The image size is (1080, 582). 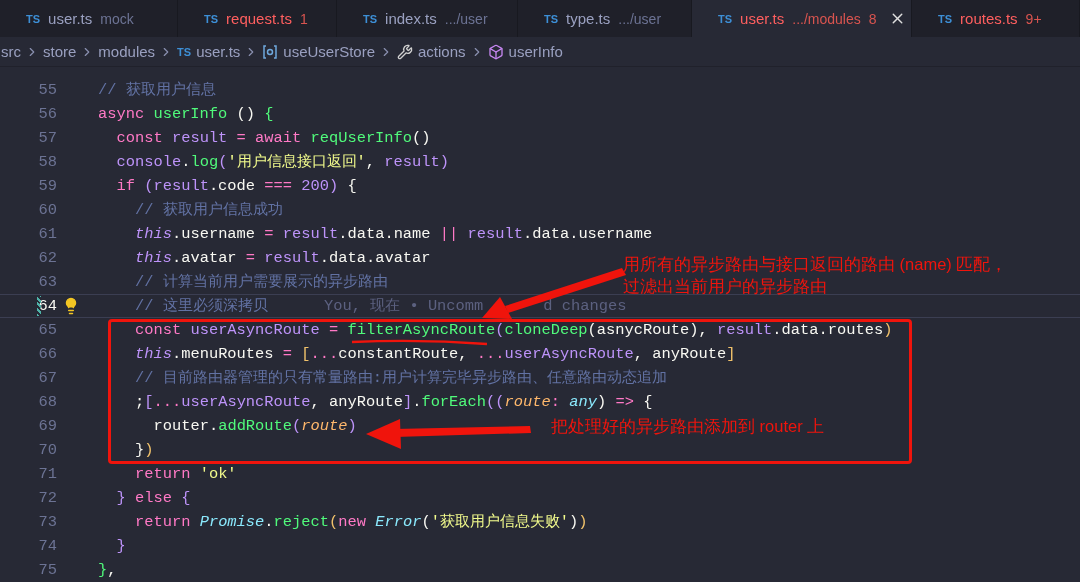 I want to click on code-line: const userAsyncRoute = filterAsyncRoute(cloneDeep(asnycRoute), result.data.routes), so click(x=514, y=330).